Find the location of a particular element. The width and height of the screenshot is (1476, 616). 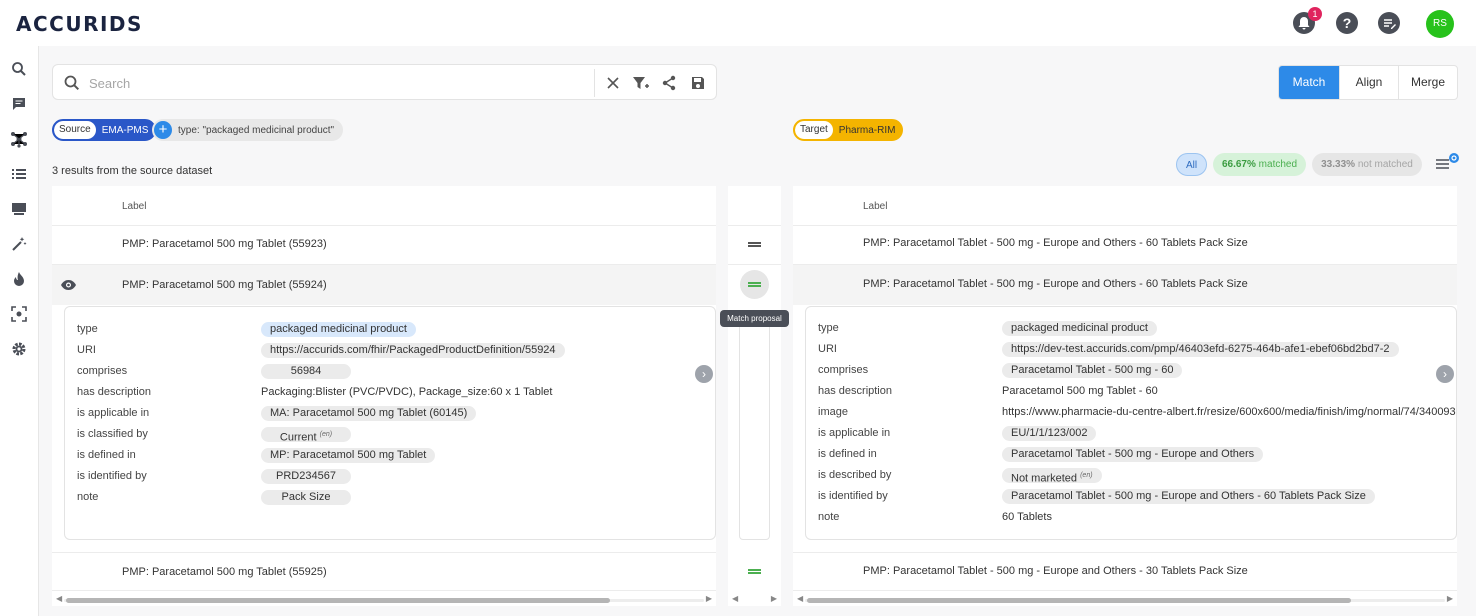

top-bar: ACCURIDS 1 ? RS is located at coordinates (738, 23).